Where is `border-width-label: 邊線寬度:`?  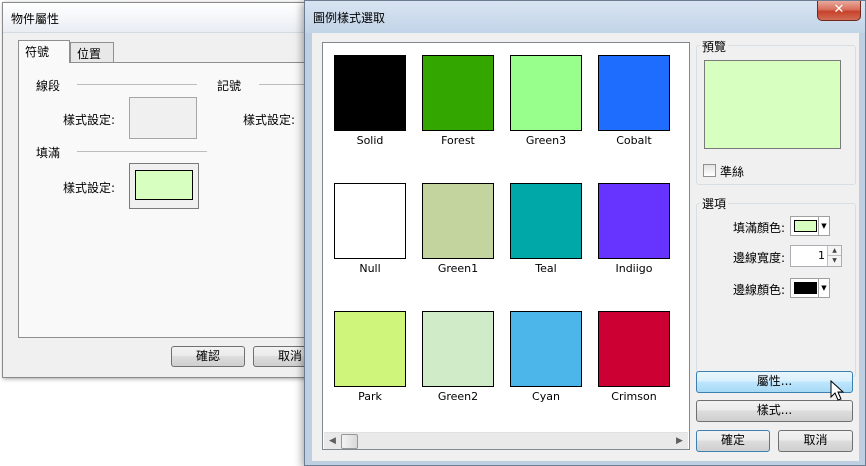
border-width-label: 邊線寬度: is located at coordinates (758, 258).